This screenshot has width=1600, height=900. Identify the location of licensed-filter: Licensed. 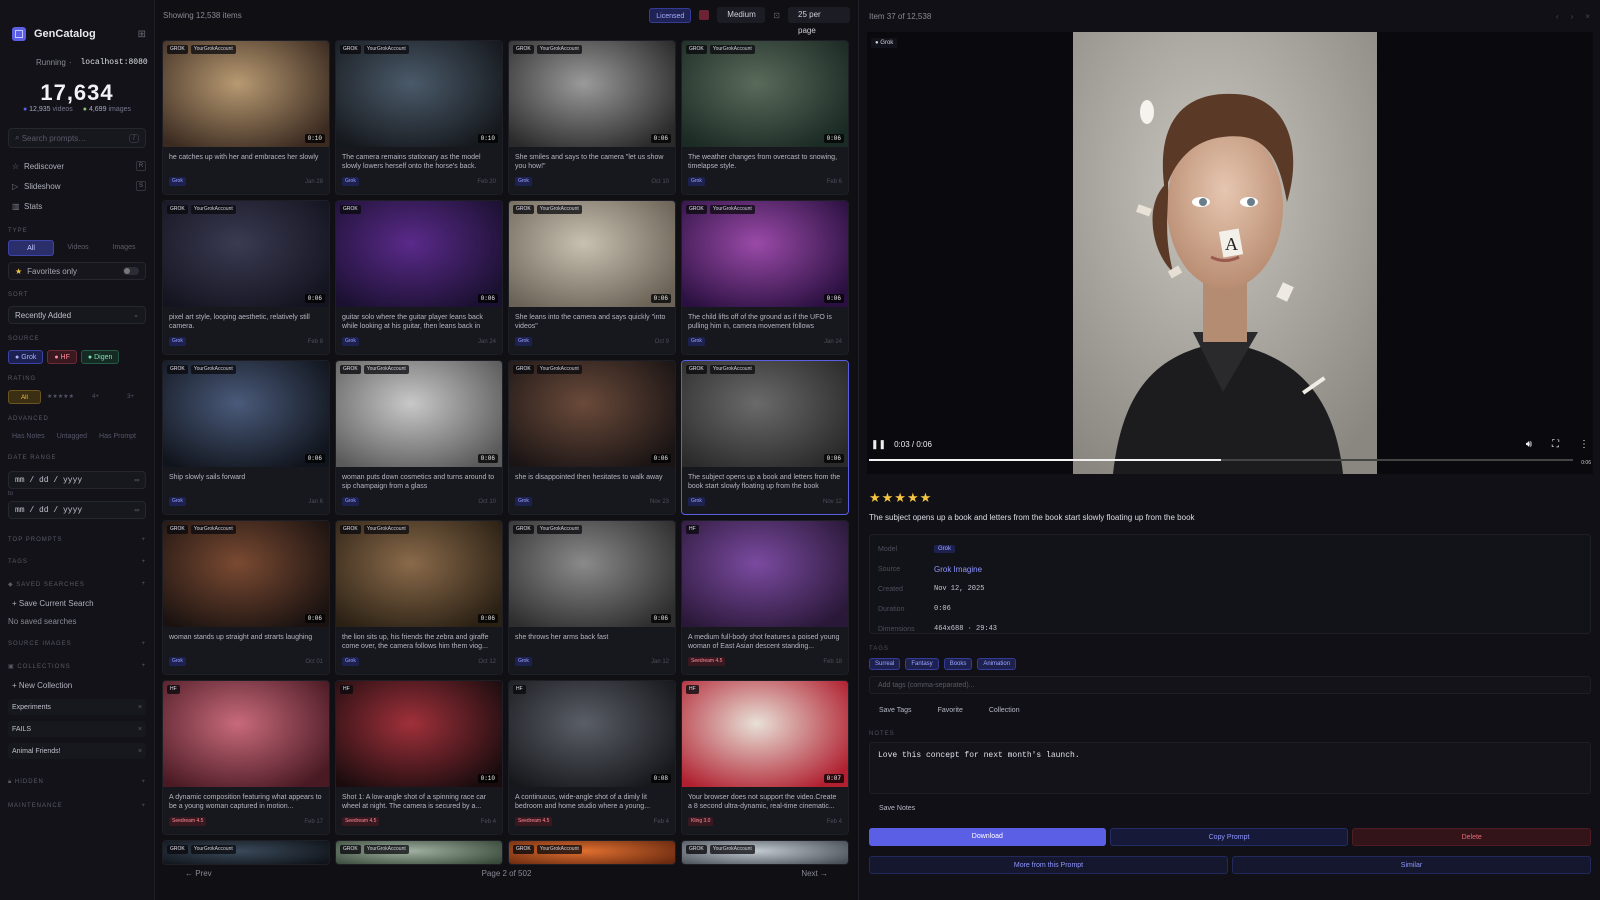
(670, 15).